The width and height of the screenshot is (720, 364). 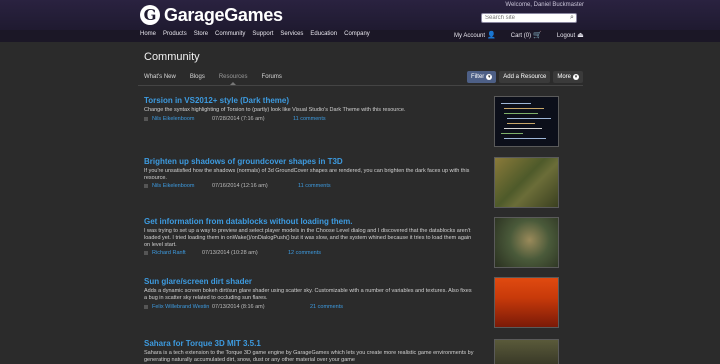 I want to click on brand-name: GarageGames, so click(x=223, y=14).